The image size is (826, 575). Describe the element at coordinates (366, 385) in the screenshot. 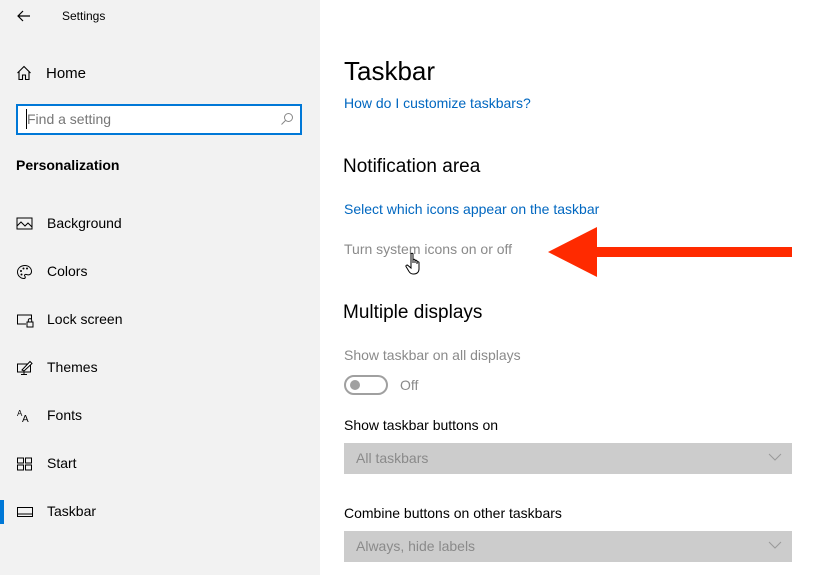

I see `show-all-displays-toggle` at that location.